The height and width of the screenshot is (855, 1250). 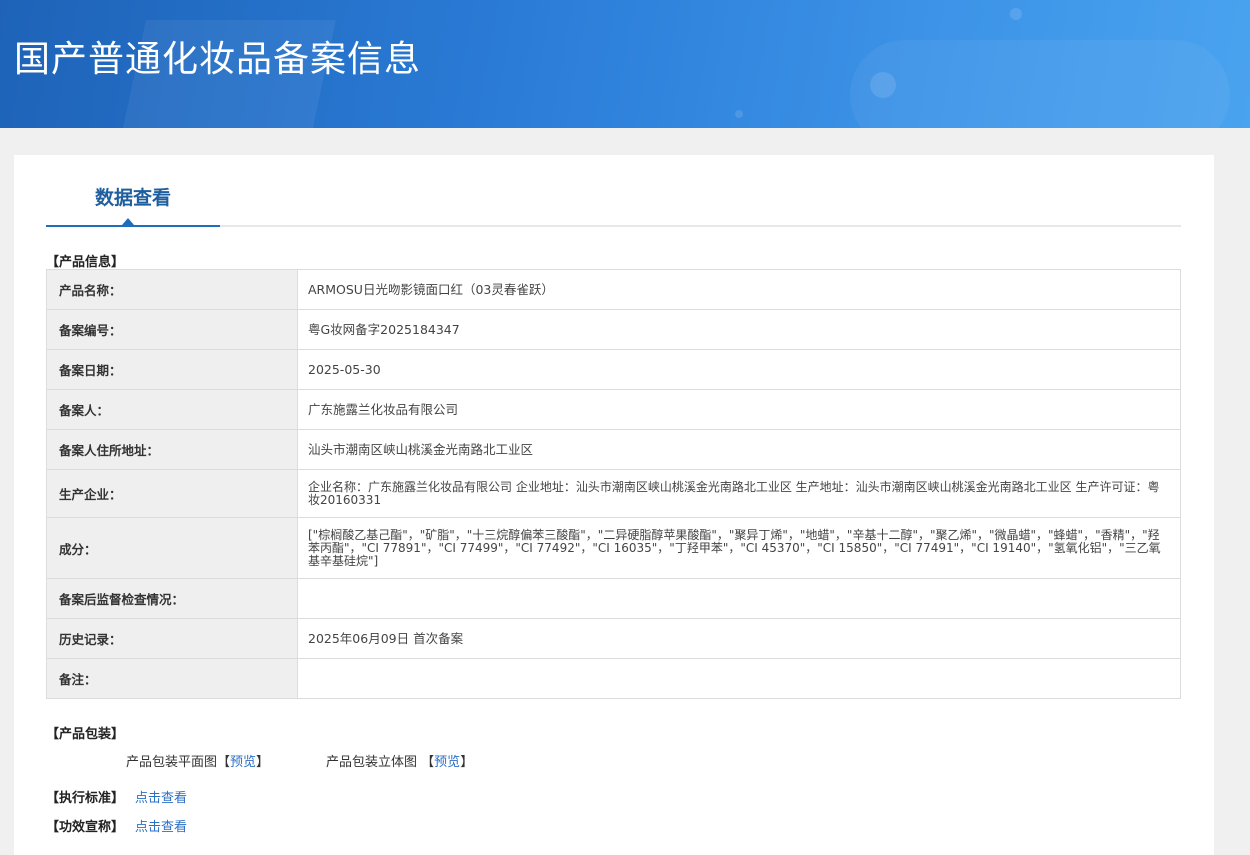 I want to click on standard-view-link: 点击查看, so click(x=161, y=796).